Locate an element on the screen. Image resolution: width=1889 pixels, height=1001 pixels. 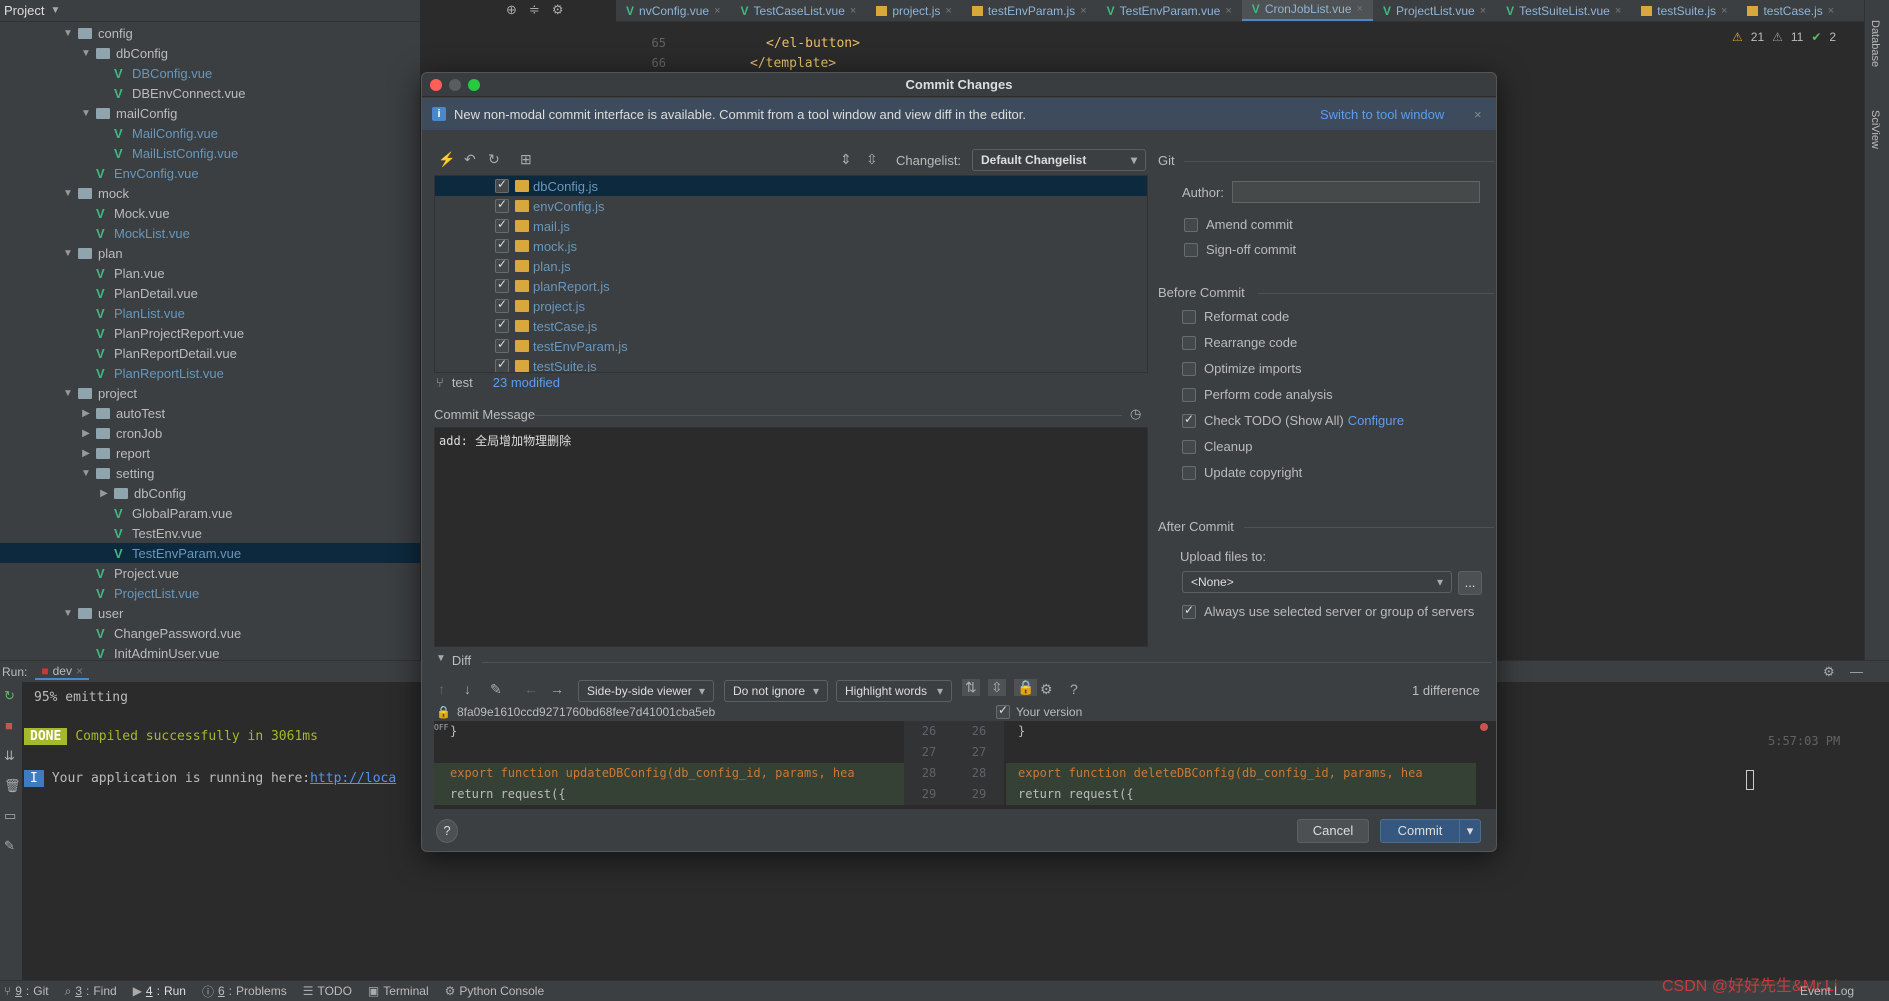
diff-icon: ⚡ is located at coordinates (446, 159).